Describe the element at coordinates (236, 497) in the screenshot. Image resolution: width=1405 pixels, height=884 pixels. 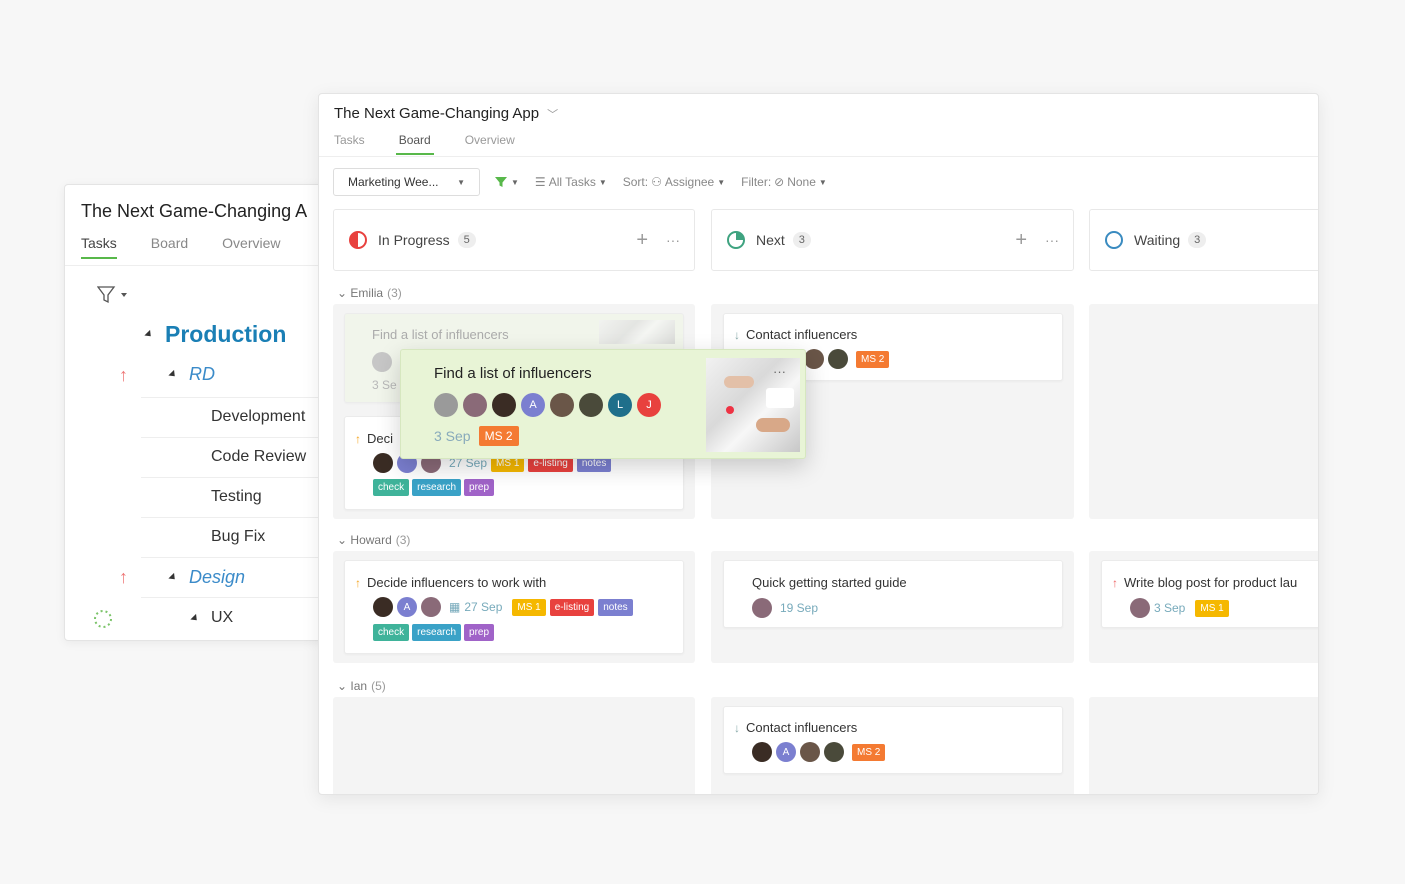
I see `tree-item-testing: Testing` at that location.